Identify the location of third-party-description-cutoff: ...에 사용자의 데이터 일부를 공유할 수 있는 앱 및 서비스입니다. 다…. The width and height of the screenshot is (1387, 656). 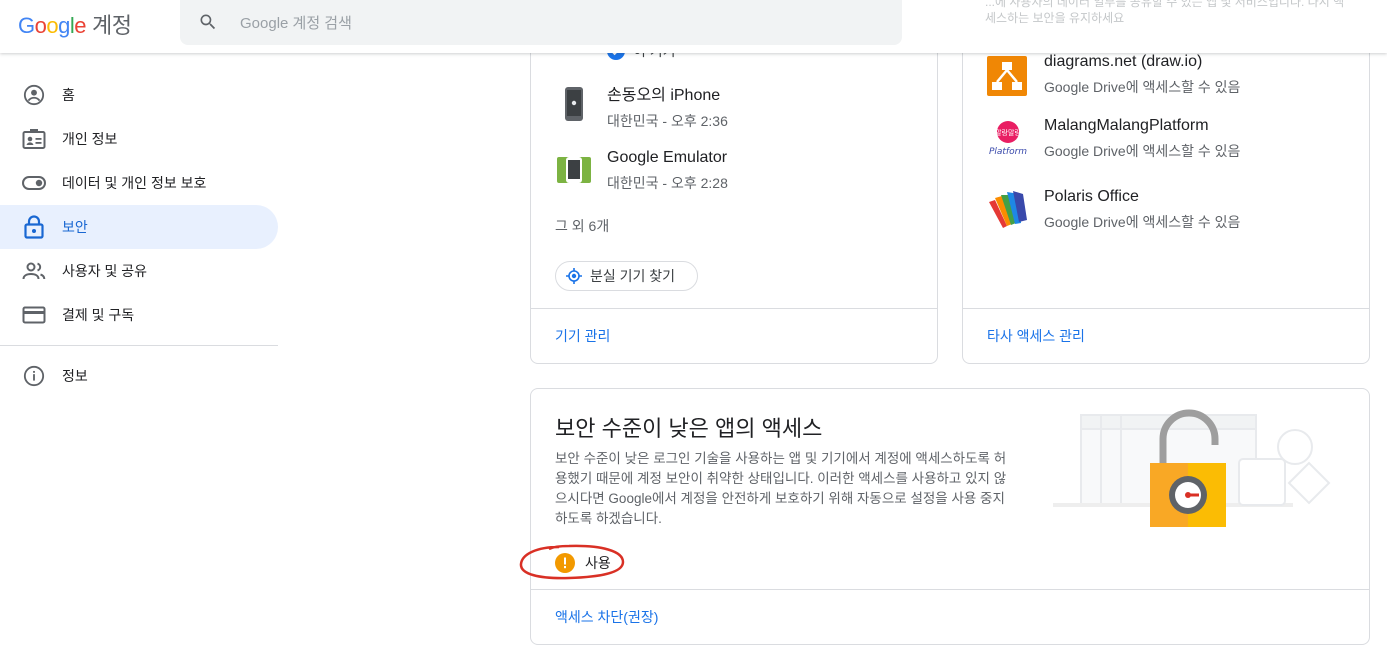
(1165, 12).